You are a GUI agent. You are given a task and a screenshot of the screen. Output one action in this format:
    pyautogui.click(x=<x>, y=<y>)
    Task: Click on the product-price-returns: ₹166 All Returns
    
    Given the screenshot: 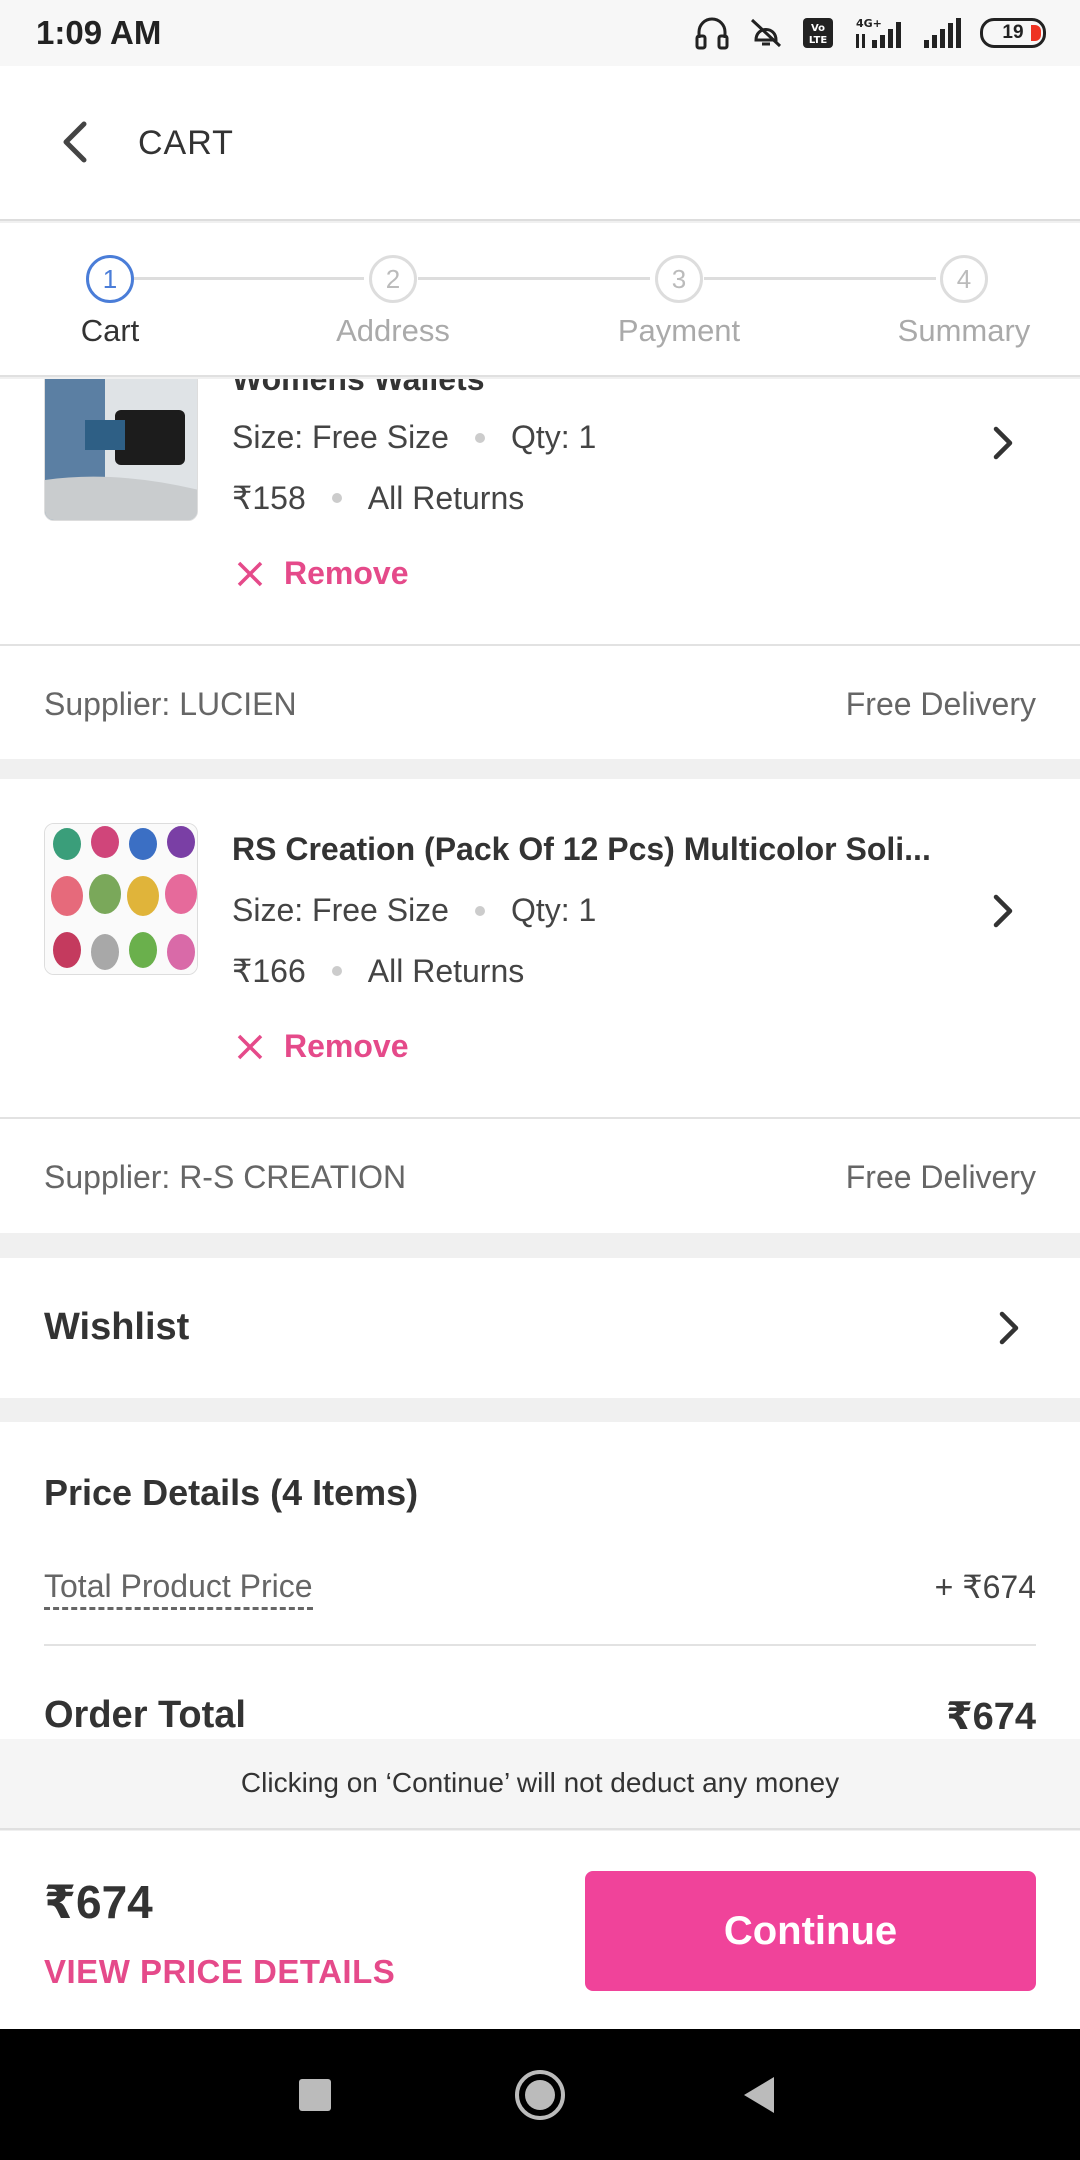 What is the action you would take?
    pyautogui.click(x=378, y=971)
    